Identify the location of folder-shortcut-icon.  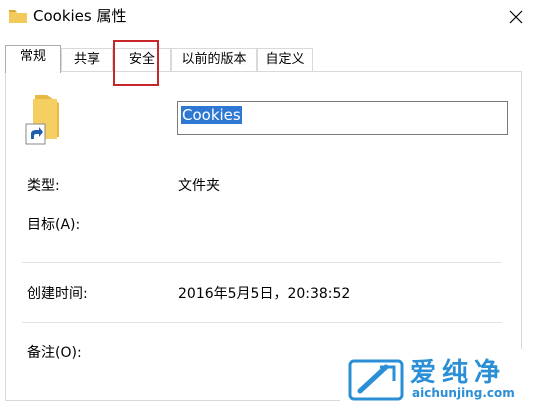
(42, 120).